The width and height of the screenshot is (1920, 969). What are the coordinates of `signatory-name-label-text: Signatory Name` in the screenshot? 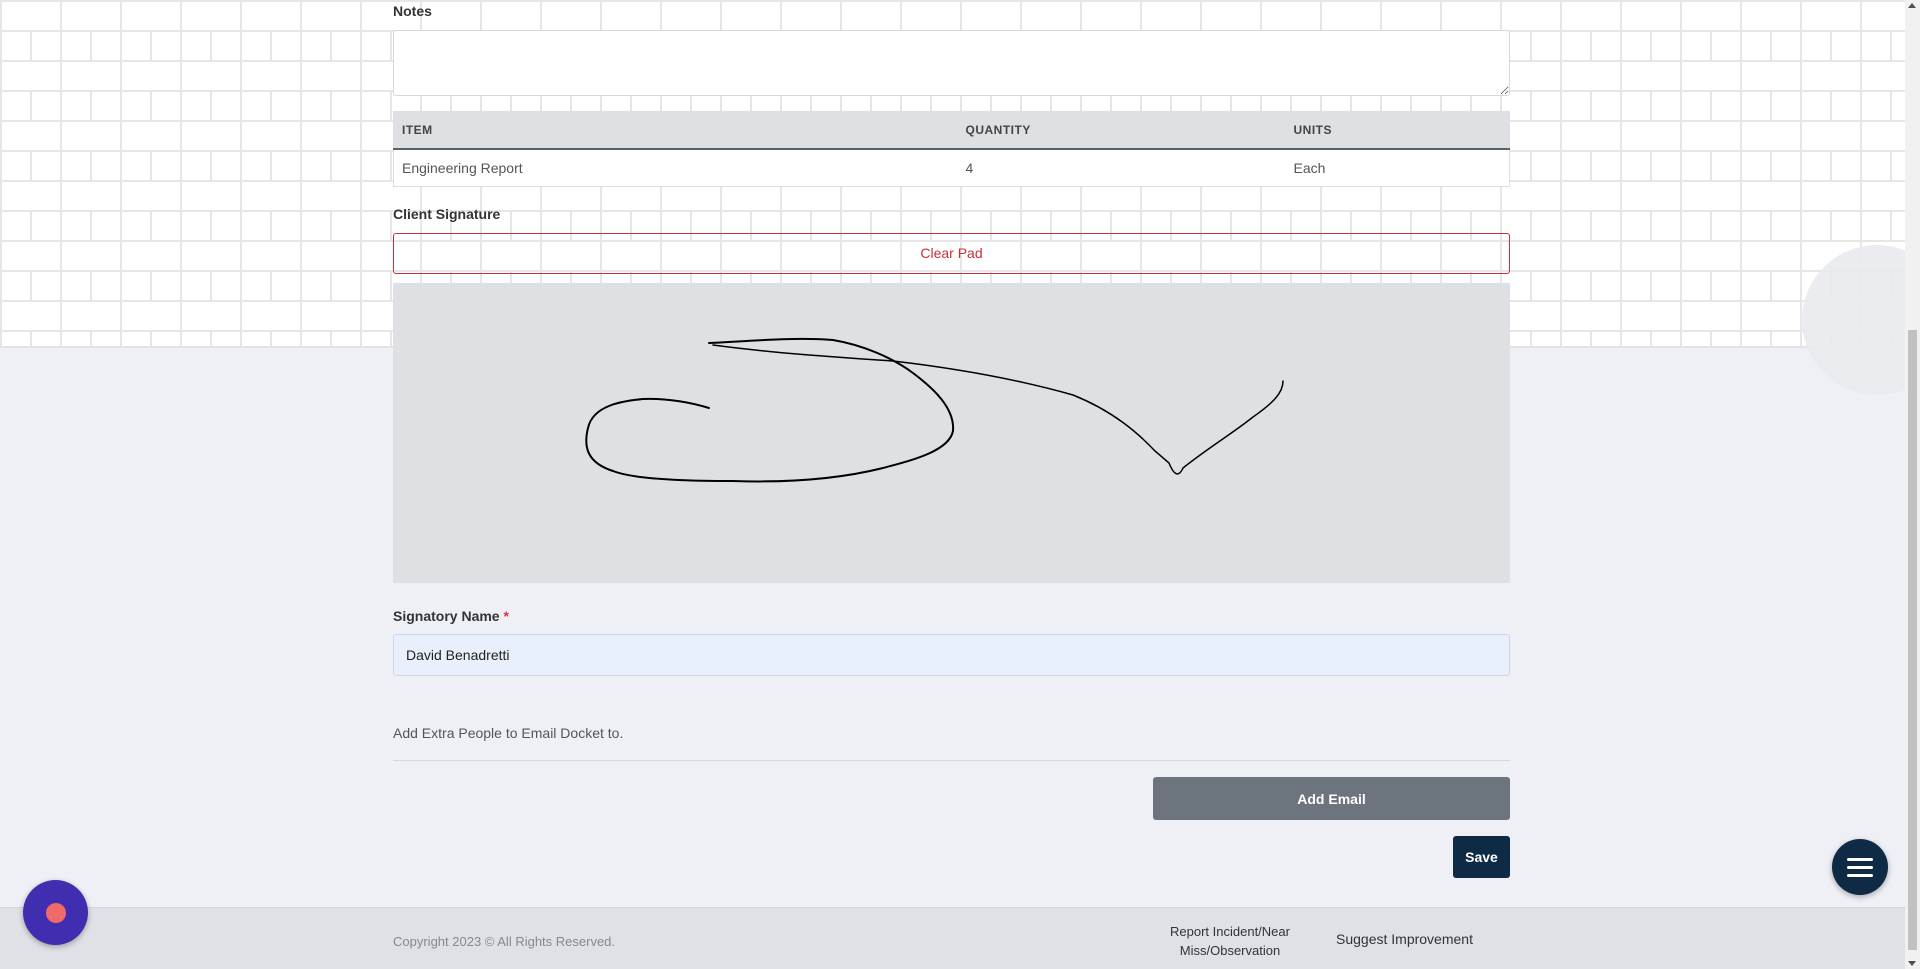 It's located at (446, 616).